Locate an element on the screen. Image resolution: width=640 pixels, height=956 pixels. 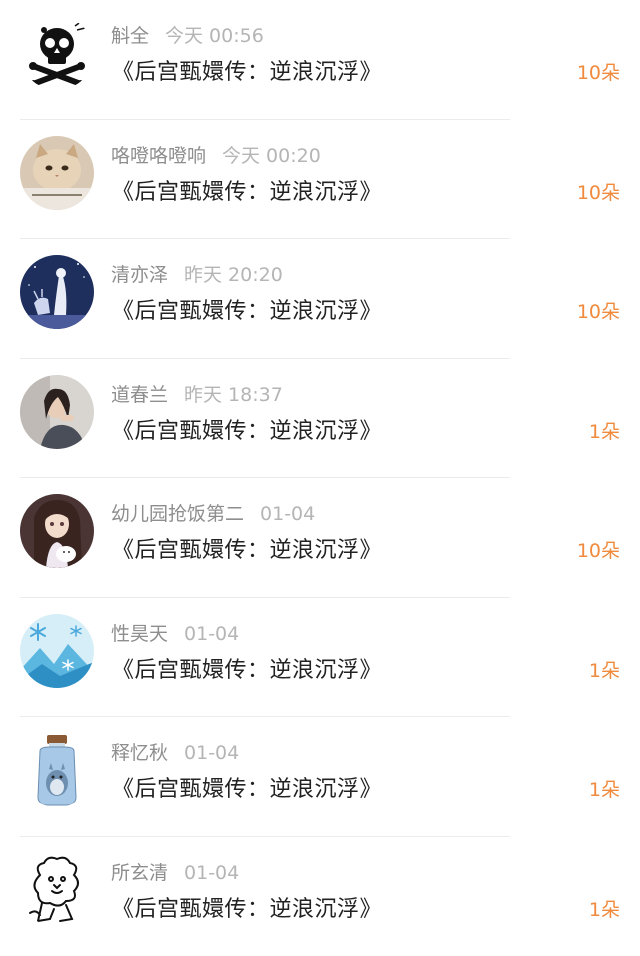
user-name: 道春兰 is located at coordinates (139, 395).